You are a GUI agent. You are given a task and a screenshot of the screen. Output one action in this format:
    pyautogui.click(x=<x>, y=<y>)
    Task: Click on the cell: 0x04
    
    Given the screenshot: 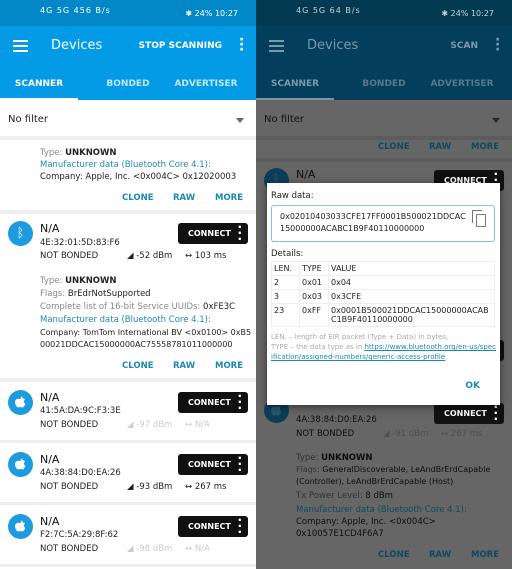 What is the action you would take?
    pyautogui.click(x=411, y=282)
    